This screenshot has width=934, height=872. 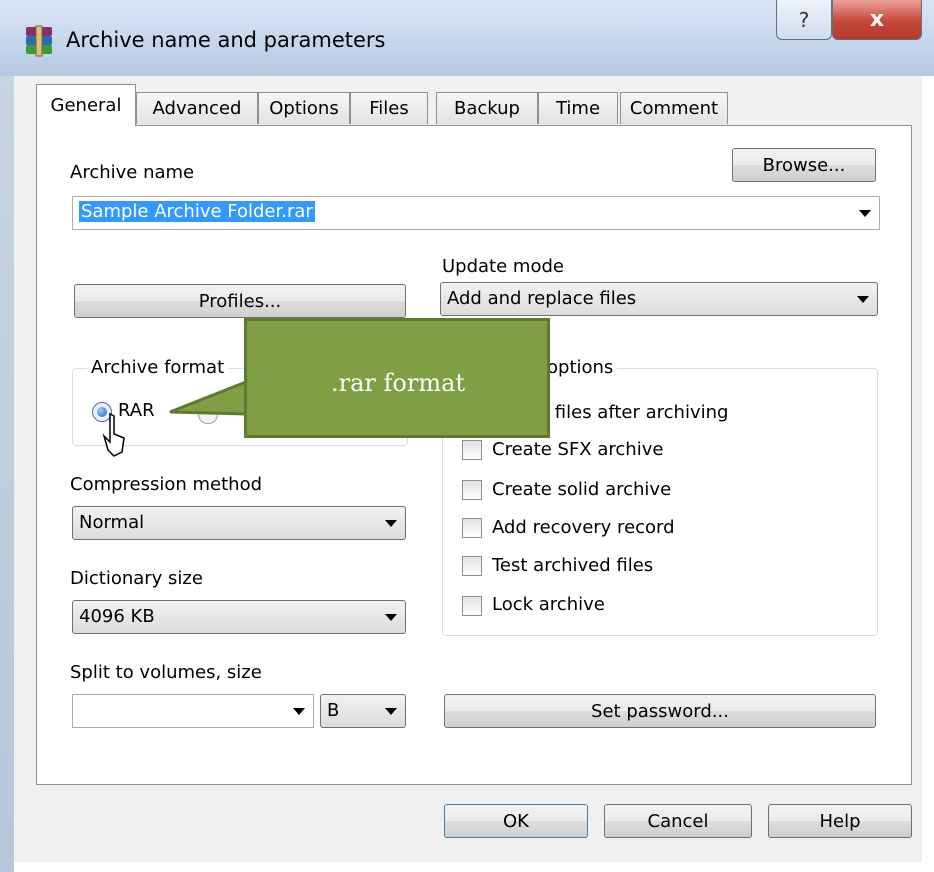 I want to click on archiving-options-label: options, so click(x=580, y=367).